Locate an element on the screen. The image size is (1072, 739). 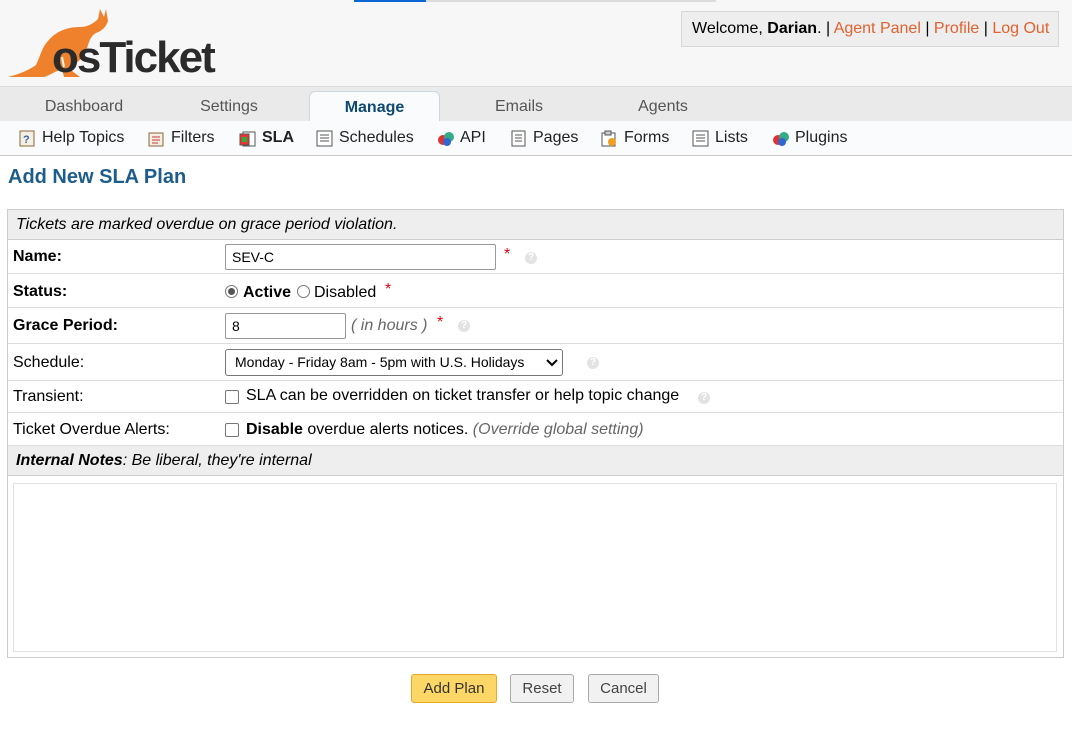
filters-icon is located at coordinates (156, 139).